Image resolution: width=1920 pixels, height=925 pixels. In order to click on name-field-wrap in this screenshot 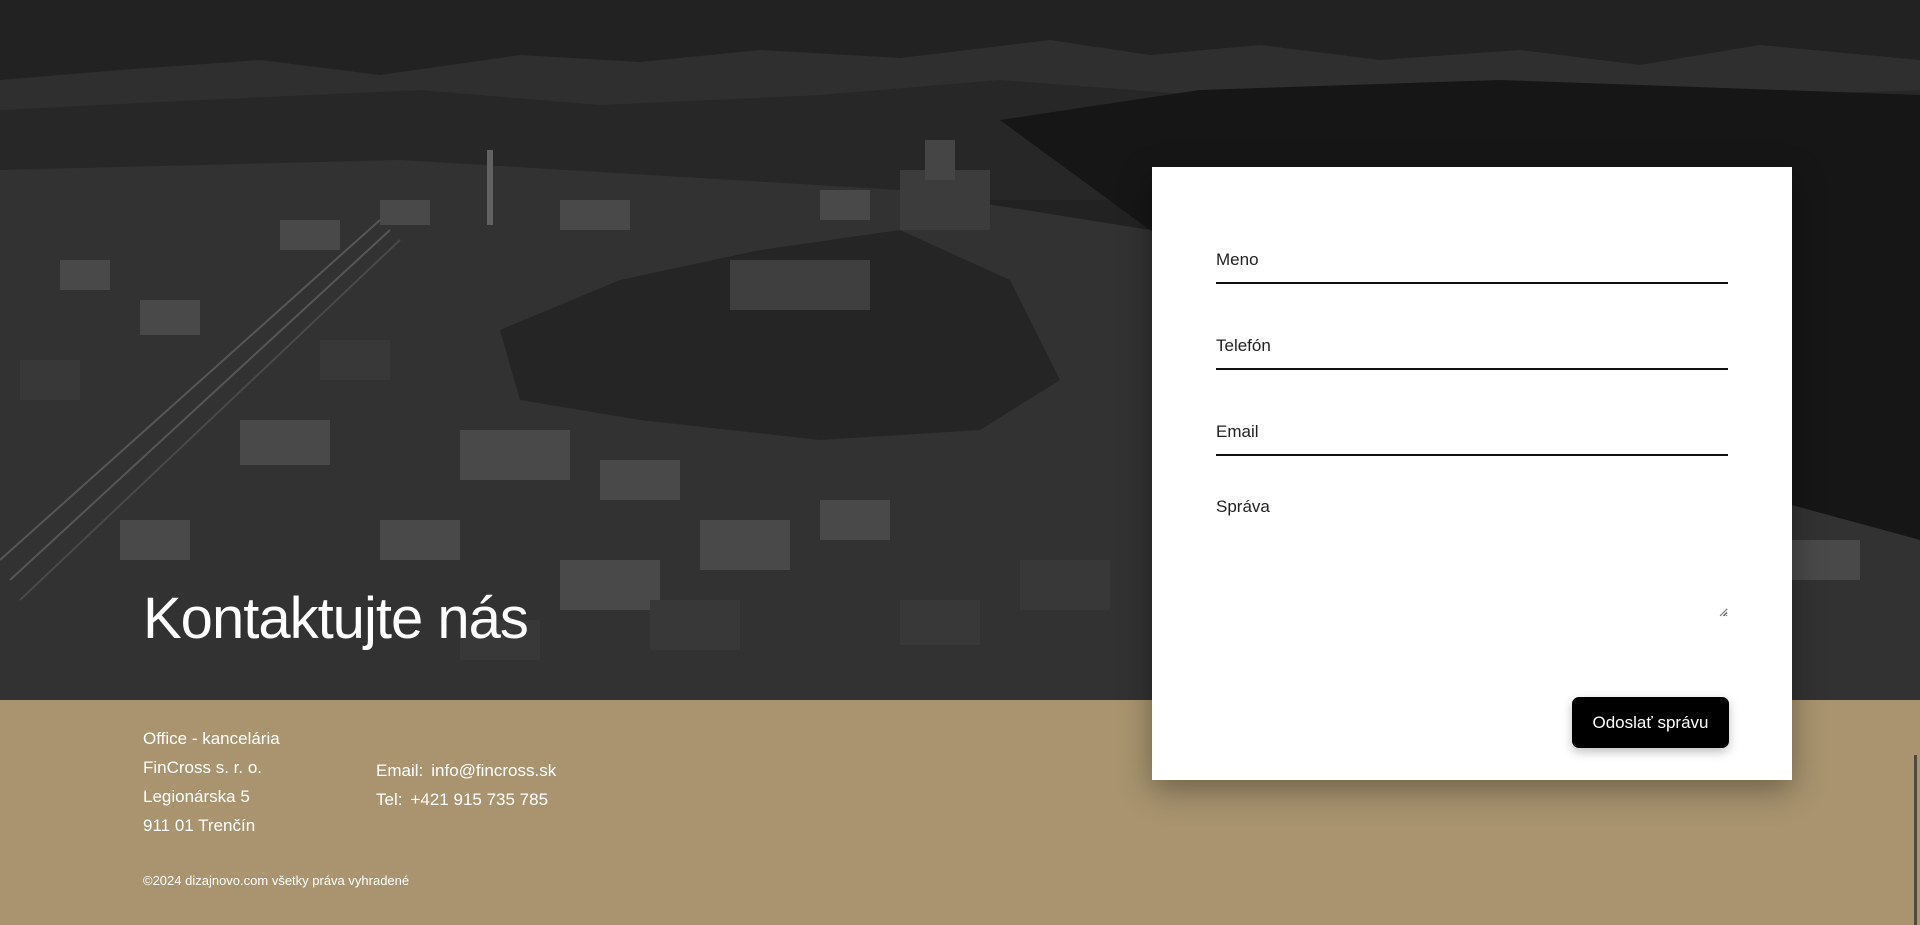, I will do `click(1472, 260)`.